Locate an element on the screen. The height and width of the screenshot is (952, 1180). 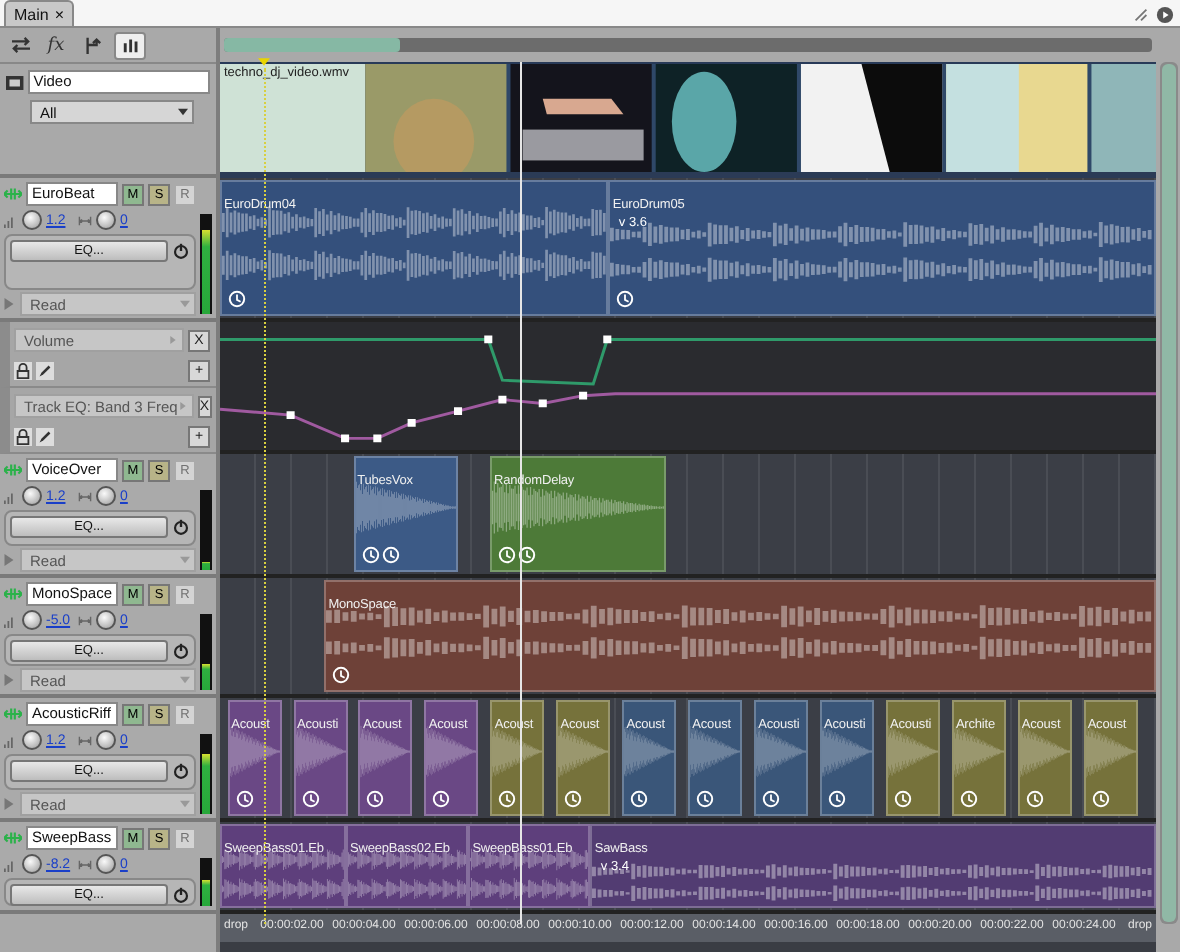
tab-label: Main is located at coordinates (31, 14).